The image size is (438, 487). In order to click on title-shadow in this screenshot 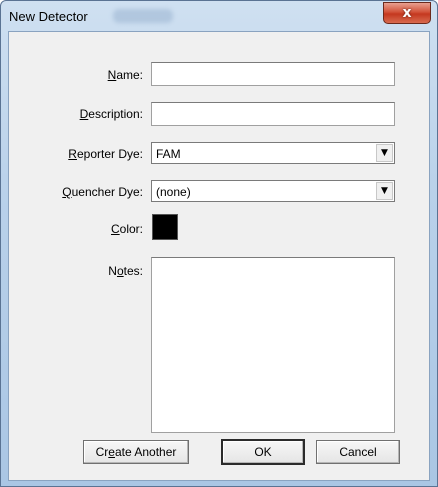, I will do `click(143, 16)`.